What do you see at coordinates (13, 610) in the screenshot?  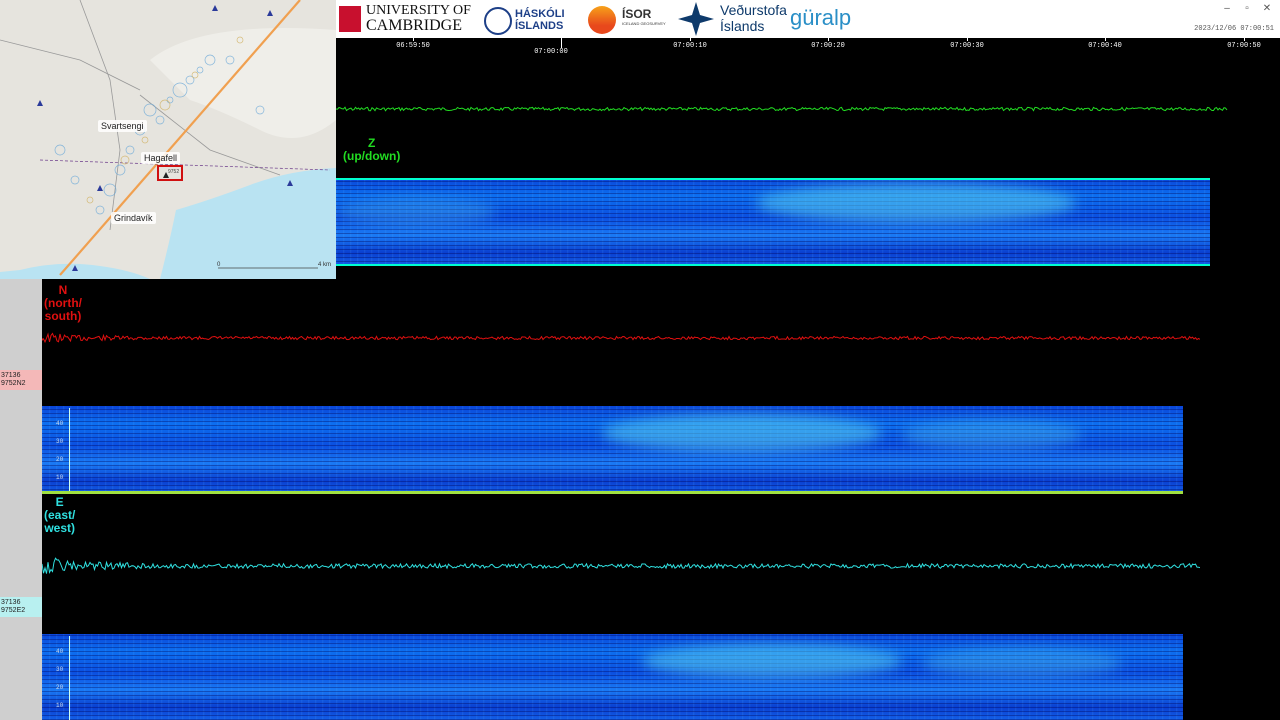 I see `station-code-e: 9752E2` at bounding box center [13, 610].